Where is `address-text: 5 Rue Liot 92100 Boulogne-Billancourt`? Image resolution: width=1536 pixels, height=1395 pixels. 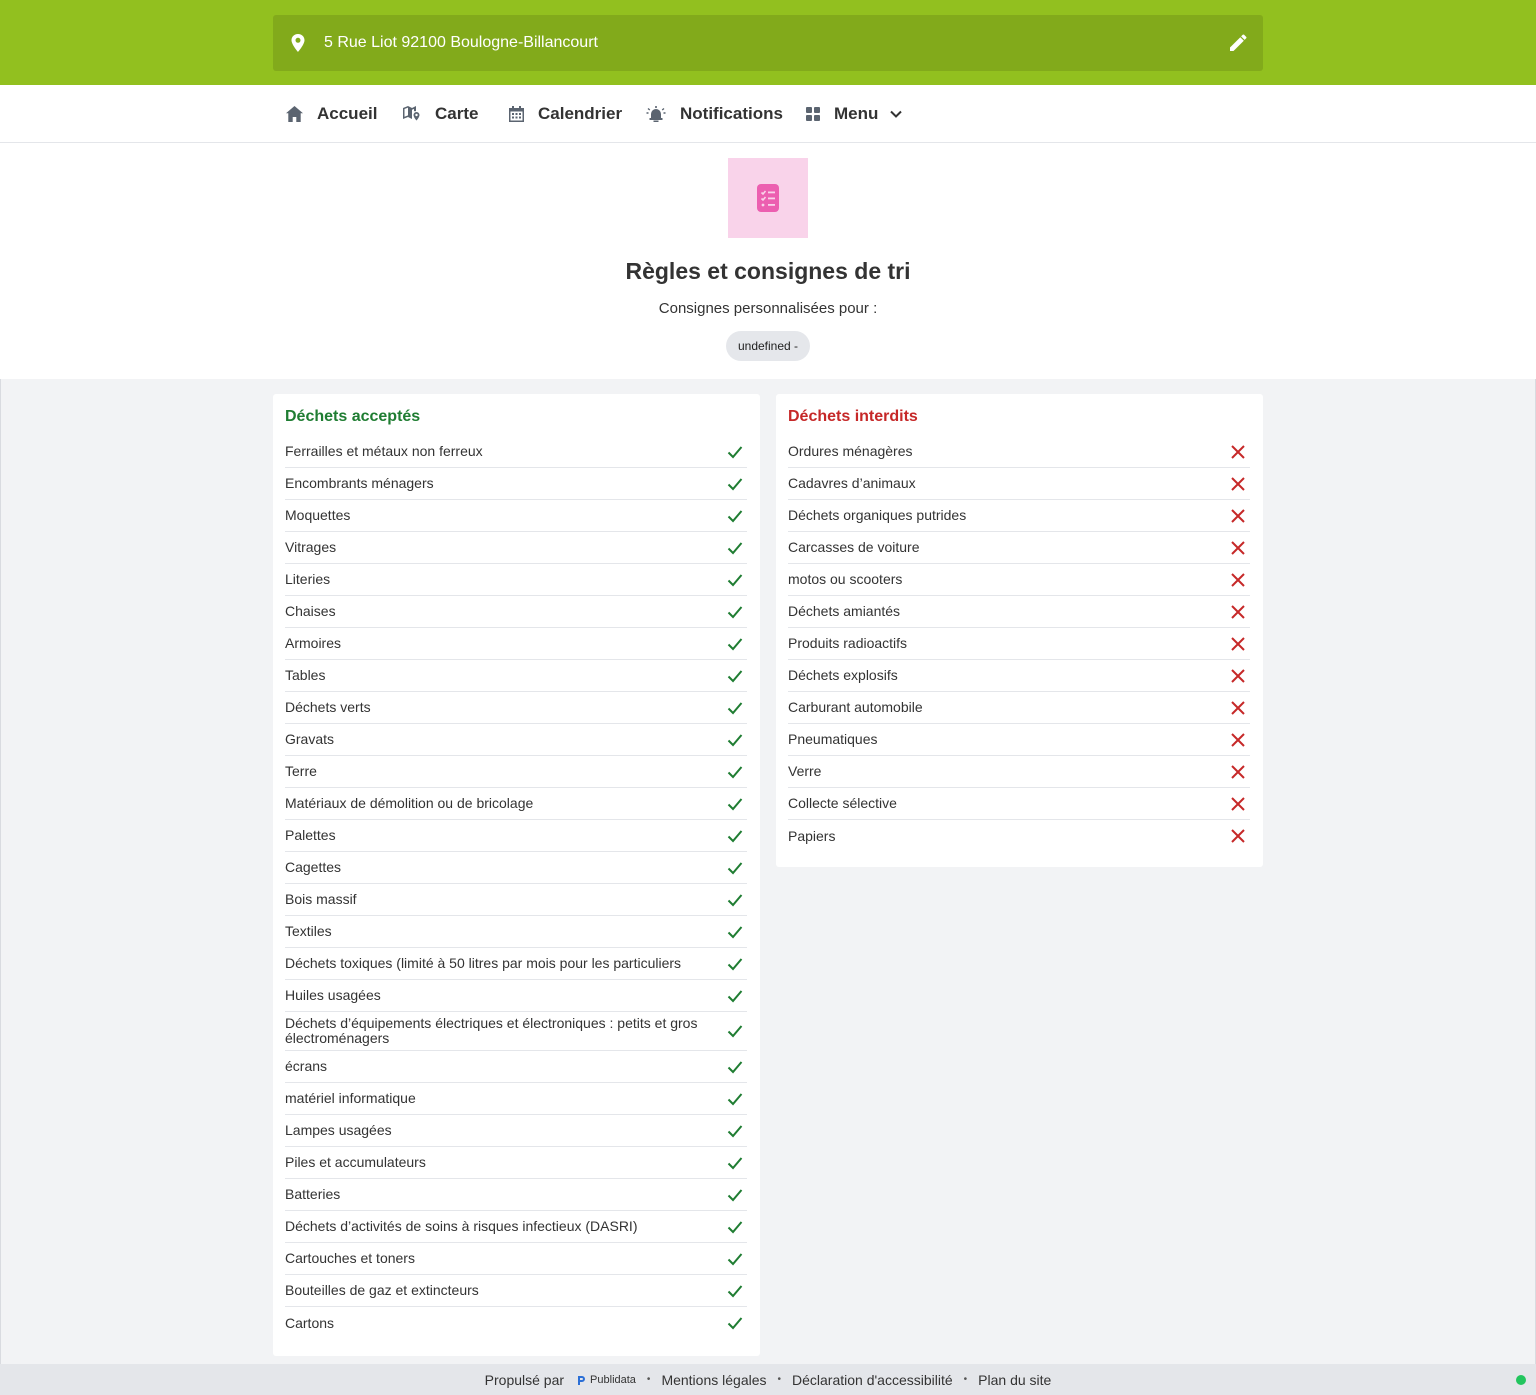 address-text: 5 Rue Liot 92100 Boulogne-Billancourt is located at coordinates (461, 42).